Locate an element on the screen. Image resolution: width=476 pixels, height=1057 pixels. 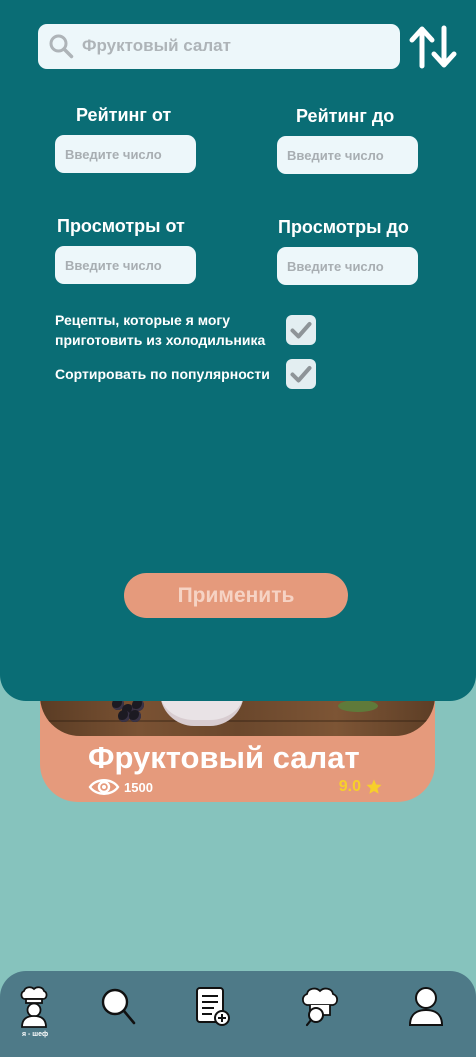
apply-button: Применить is located at coordinates (236, 595).